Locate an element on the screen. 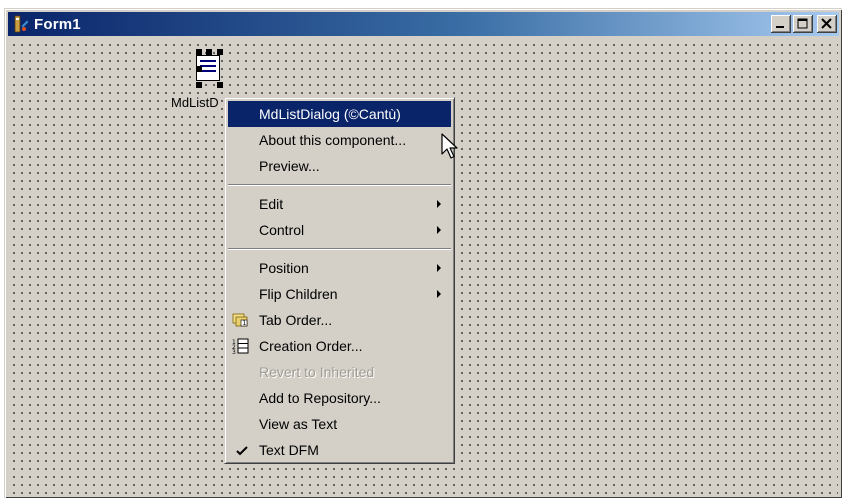 This screenshot has width=842, height=500. window-title: Form1 is located at coordinates (57, 24).